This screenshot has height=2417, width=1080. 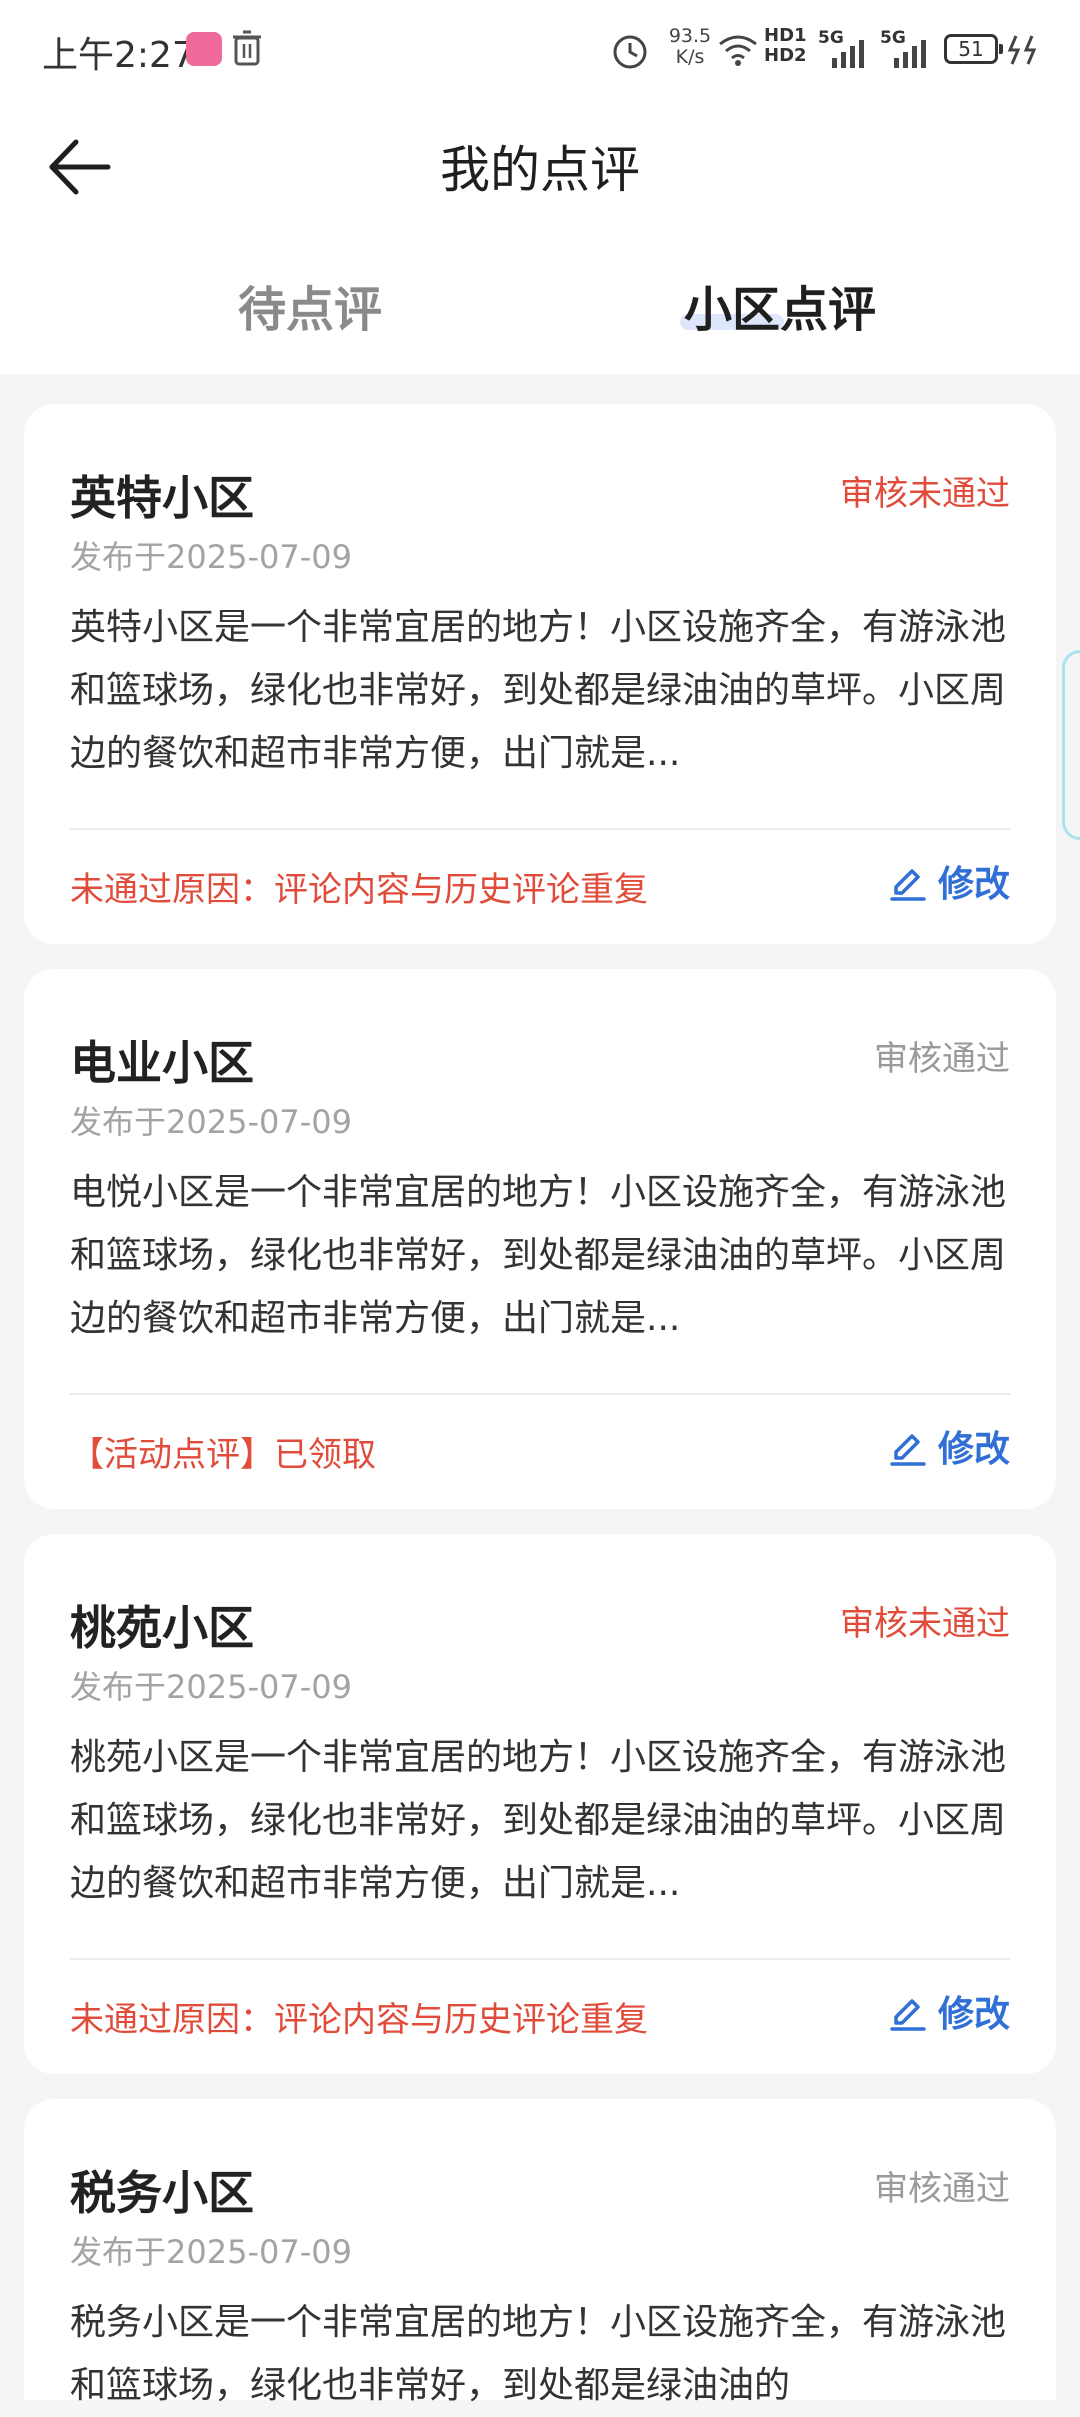 What do you see at coordinates (162, 1063) in the screenshot?
I see `community-name: 电业小区` at bounding box center [162, 1063].